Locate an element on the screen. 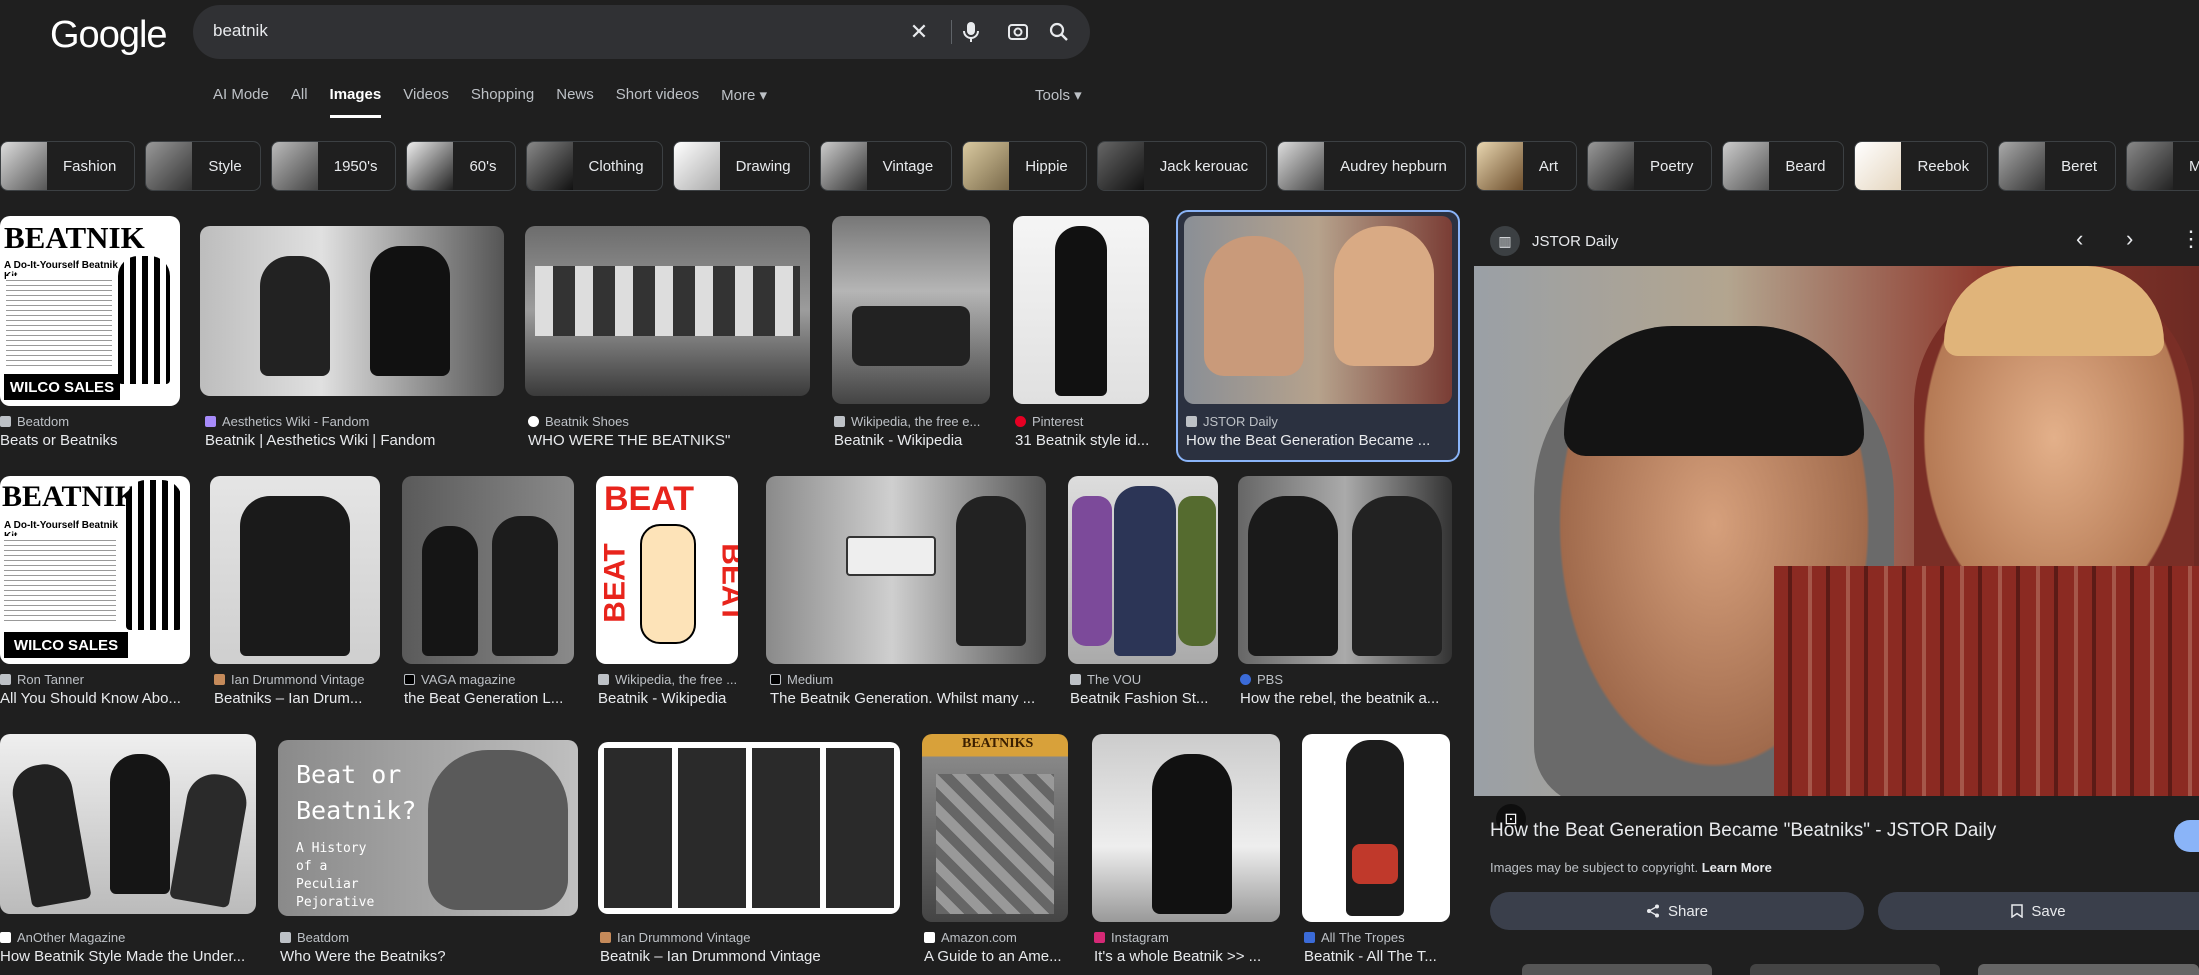 Image resolution: width=2199 pixels, height=975 pixels. lens-icon is located at coordinates (1018, 32).